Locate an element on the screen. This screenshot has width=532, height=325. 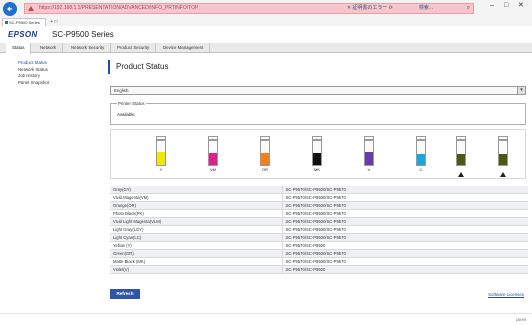
chevron-down-icon: ▾ is located at coordinates (521, 90).